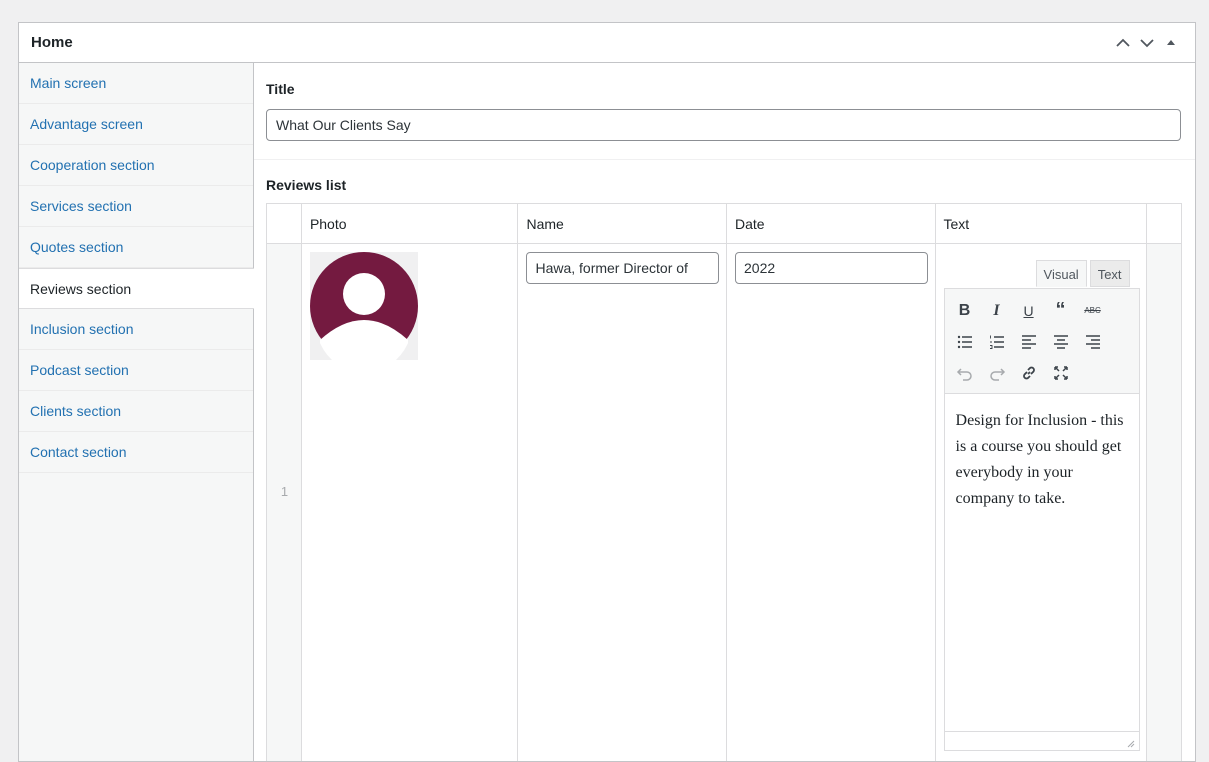  I want to click on title-input: What Our Clients Say, so click(723, 125).